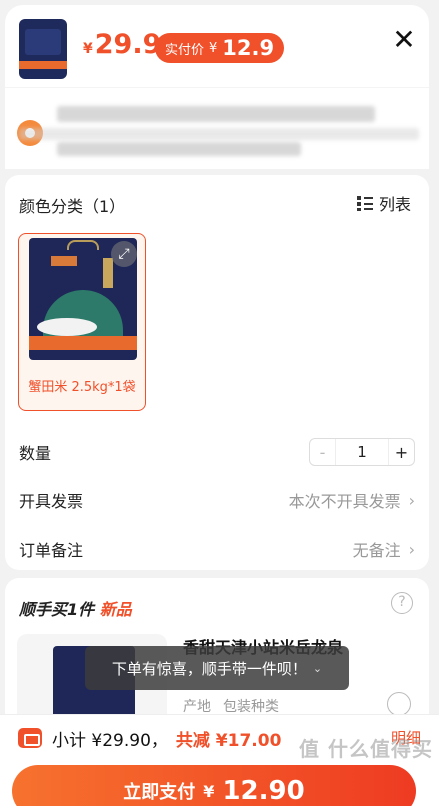  I want to click on address-section, so click(217, 128).